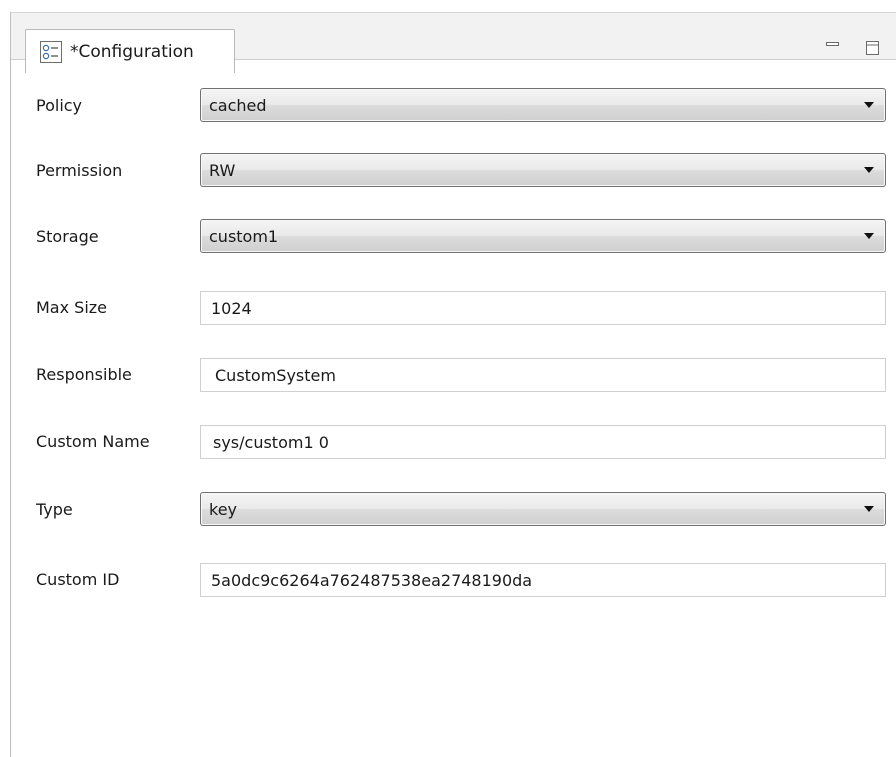 The width and height of the screenshot is (896, 757). I want to click on maximize-icon, so click(872, 48).